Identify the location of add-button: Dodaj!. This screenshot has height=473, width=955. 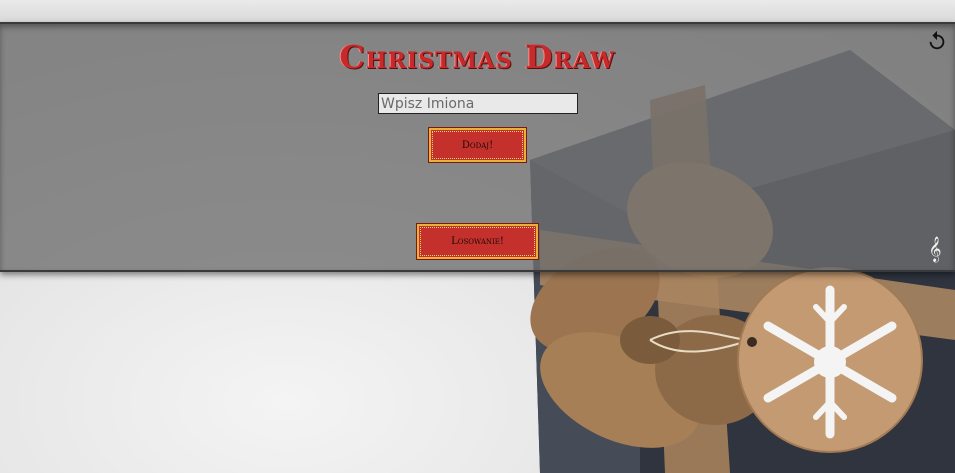
(477, 145).